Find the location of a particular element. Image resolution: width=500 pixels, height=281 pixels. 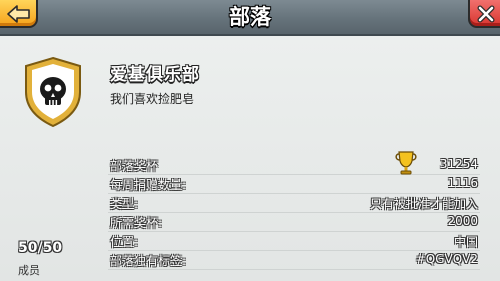

trophy-icon is located at coordinates (406, 163).